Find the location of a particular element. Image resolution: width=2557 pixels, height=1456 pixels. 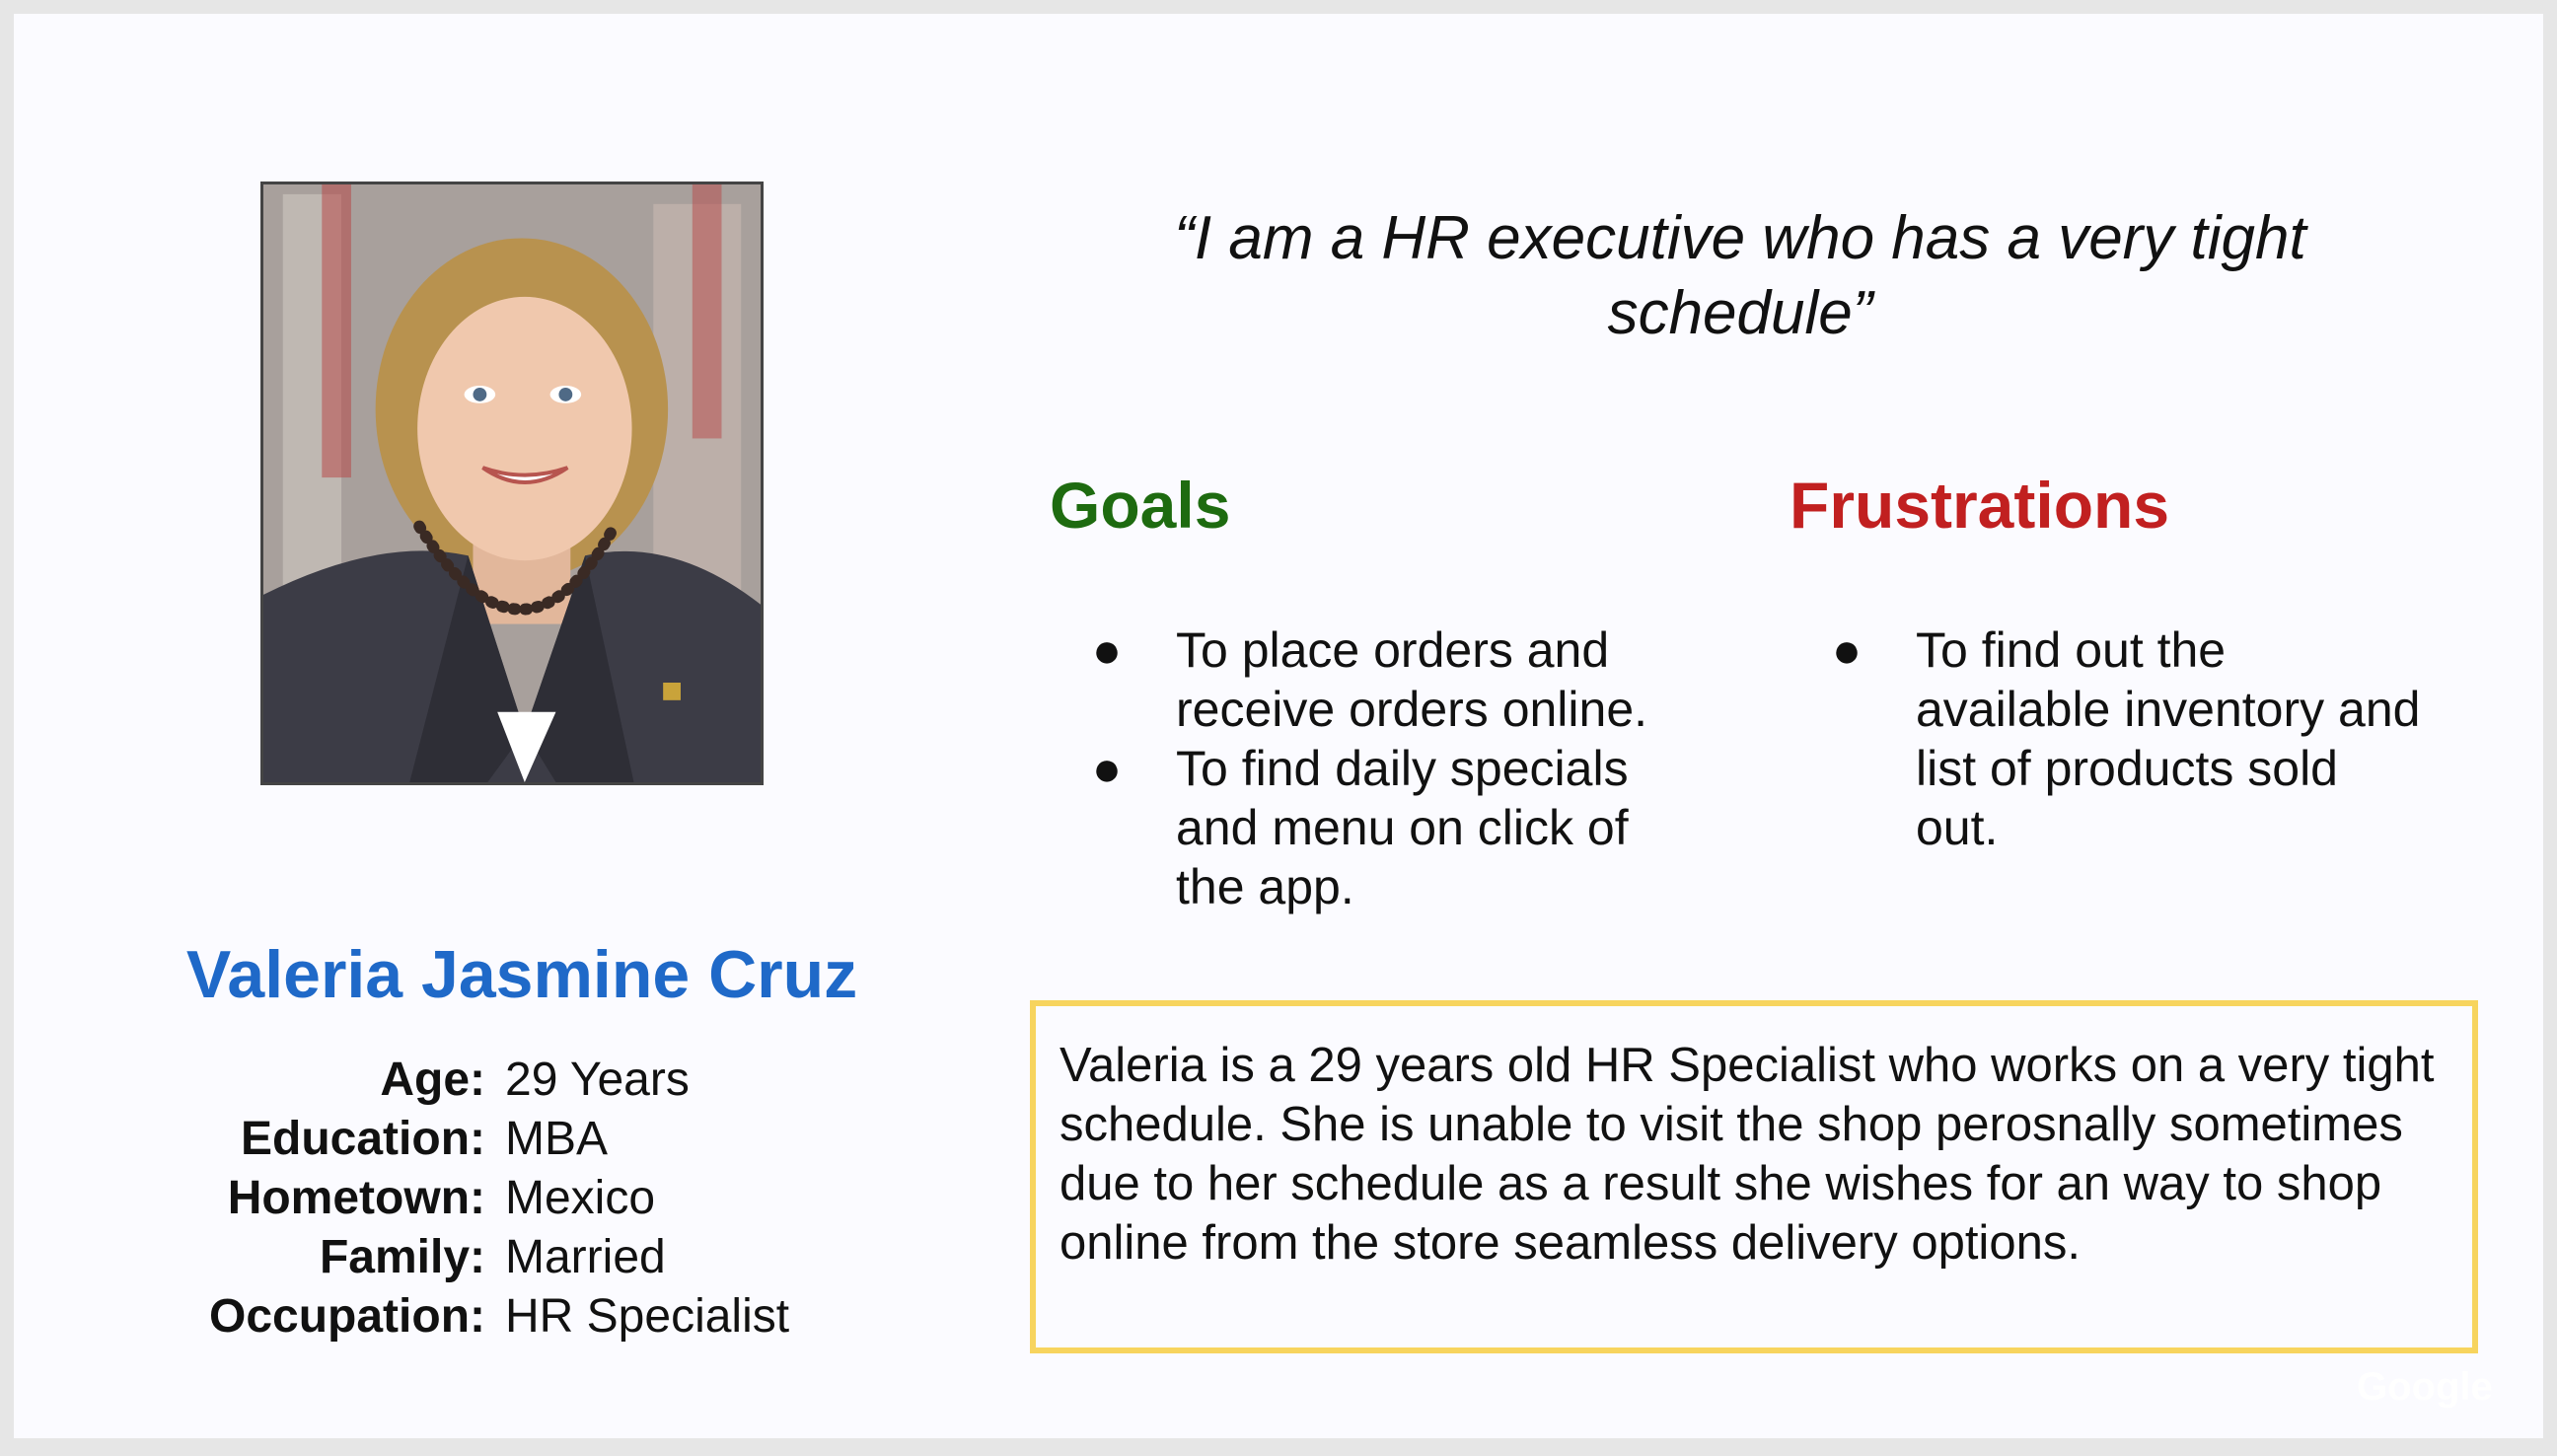

detail-family: Family: Married is located at coordinates (556, 1256).